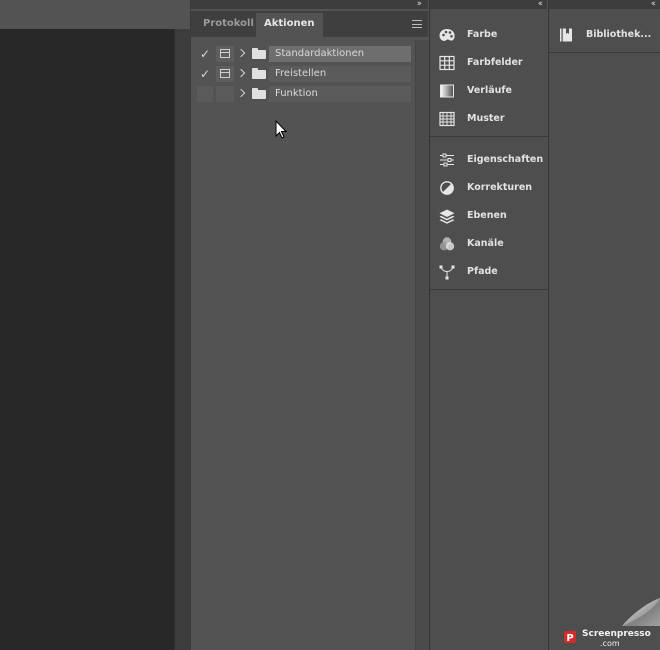 This screenshot has height=650, width=660. What do you see at coordinates (447, 244) in the screenshot?
I see `channels-icon` at bounding box center [447, 244].